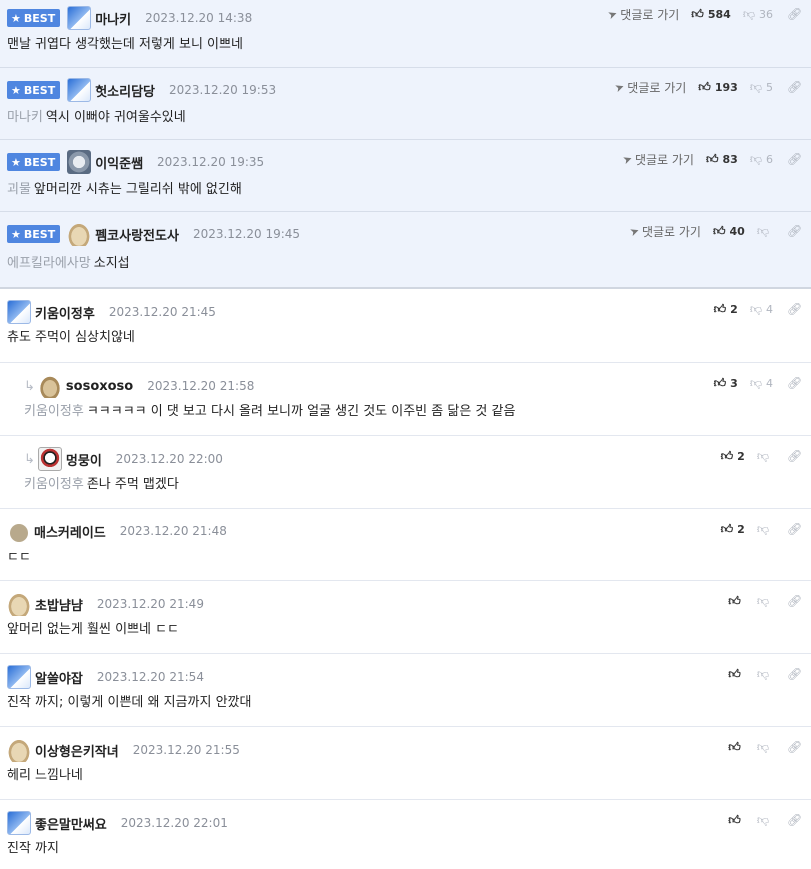 The height and width of the screenshot is (869, 811). I want to click on downvote-button: 👎︎ 6, so click(761, 159).